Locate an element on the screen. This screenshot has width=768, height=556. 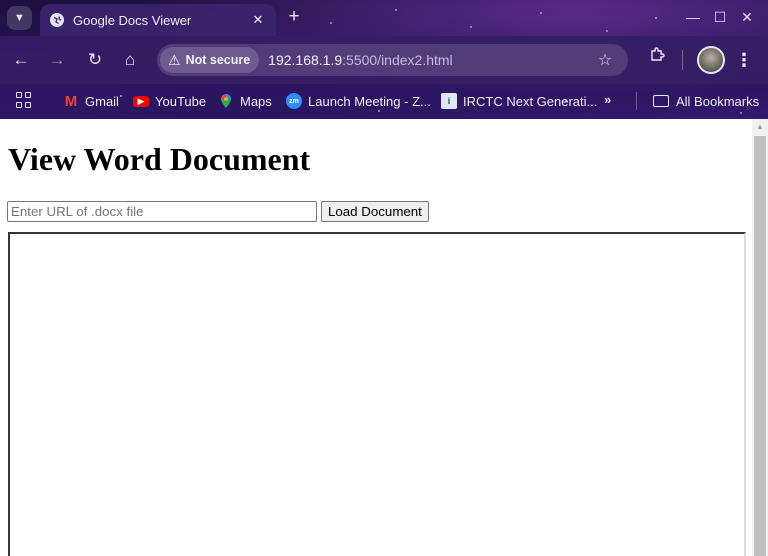
bookmark-label: YouTube is located at coordinates (181, 101).